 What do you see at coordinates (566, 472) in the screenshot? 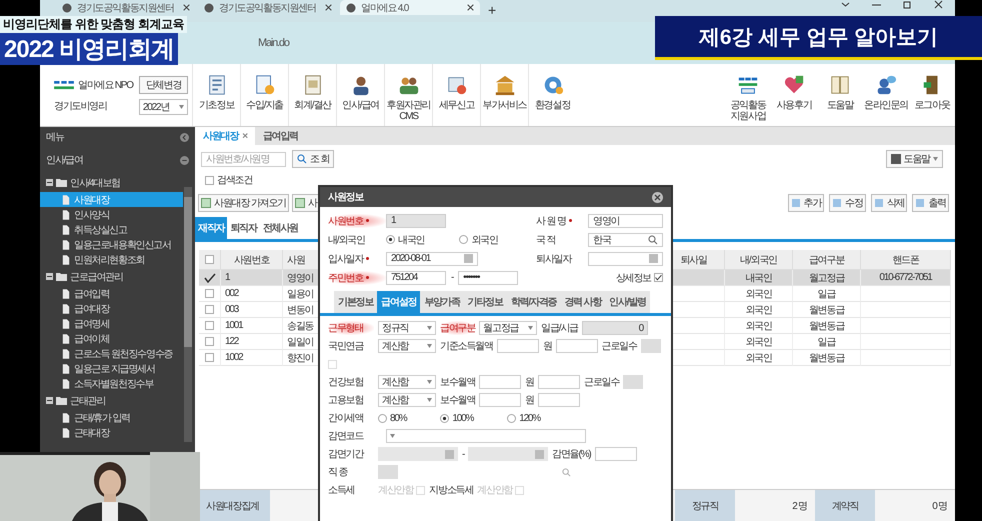
I see `search-icon` at bounding box center [566, 472].